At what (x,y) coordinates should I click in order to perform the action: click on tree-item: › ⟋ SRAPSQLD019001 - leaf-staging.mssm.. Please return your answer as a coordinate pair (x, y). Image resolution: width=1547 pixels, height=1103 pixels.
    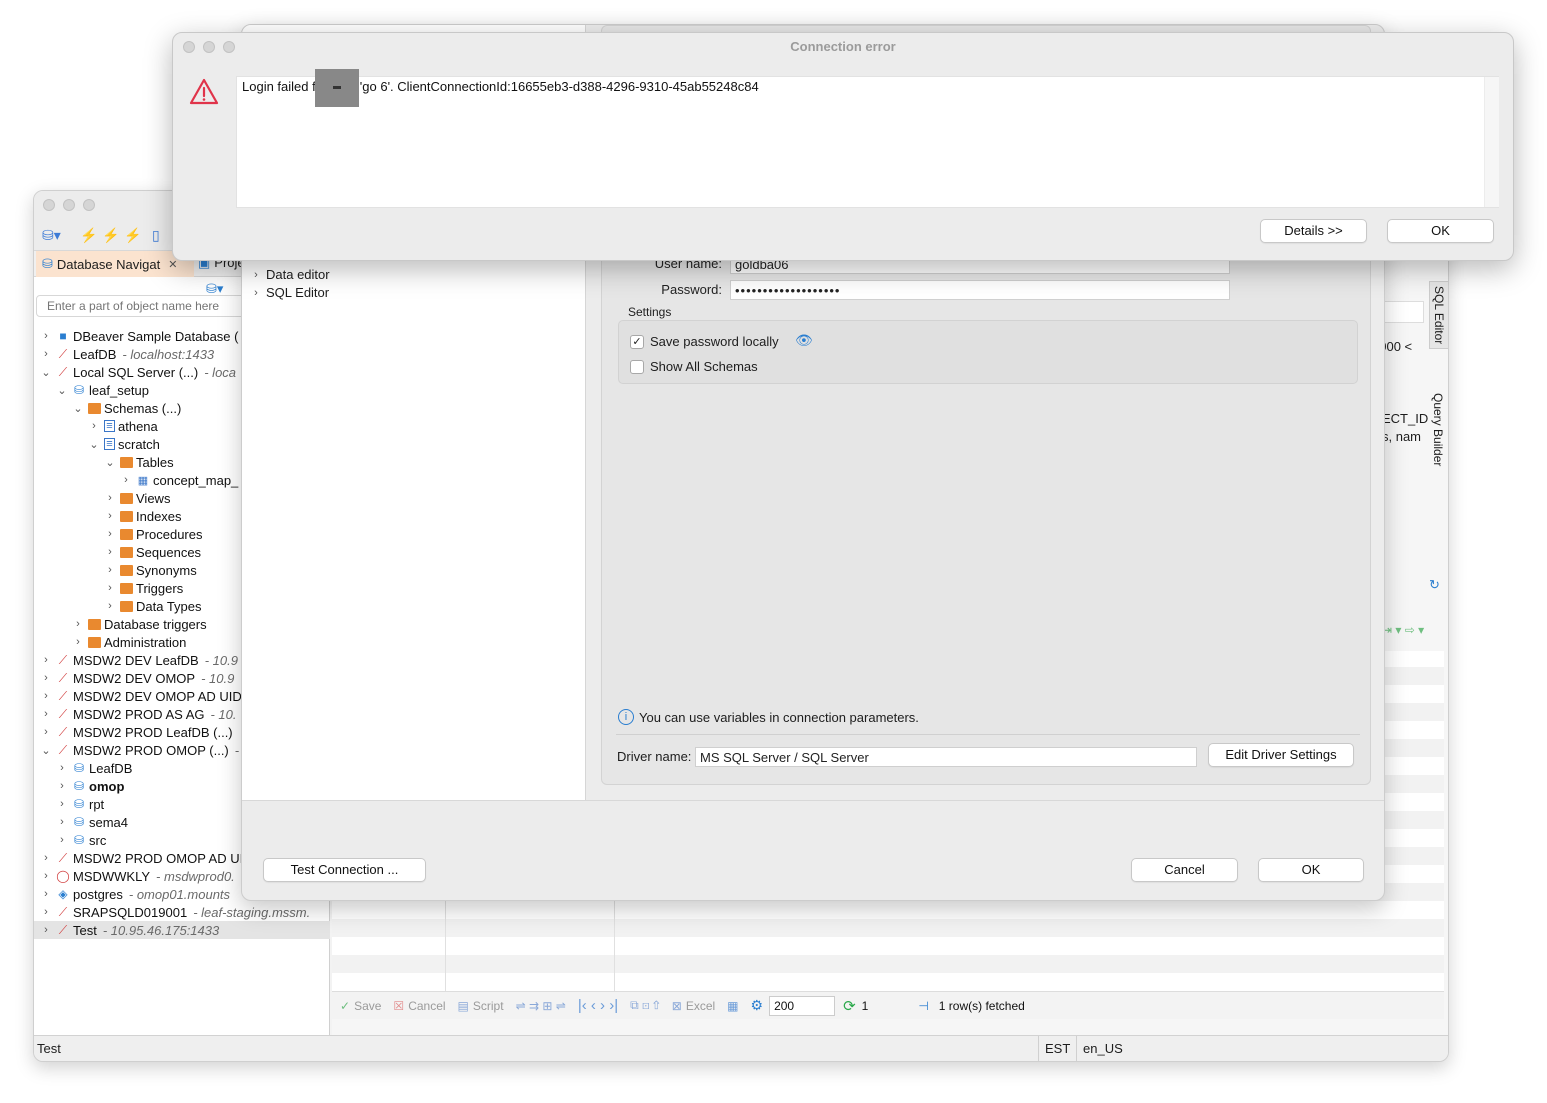
    Looking at the image, I should click on (182, 912).